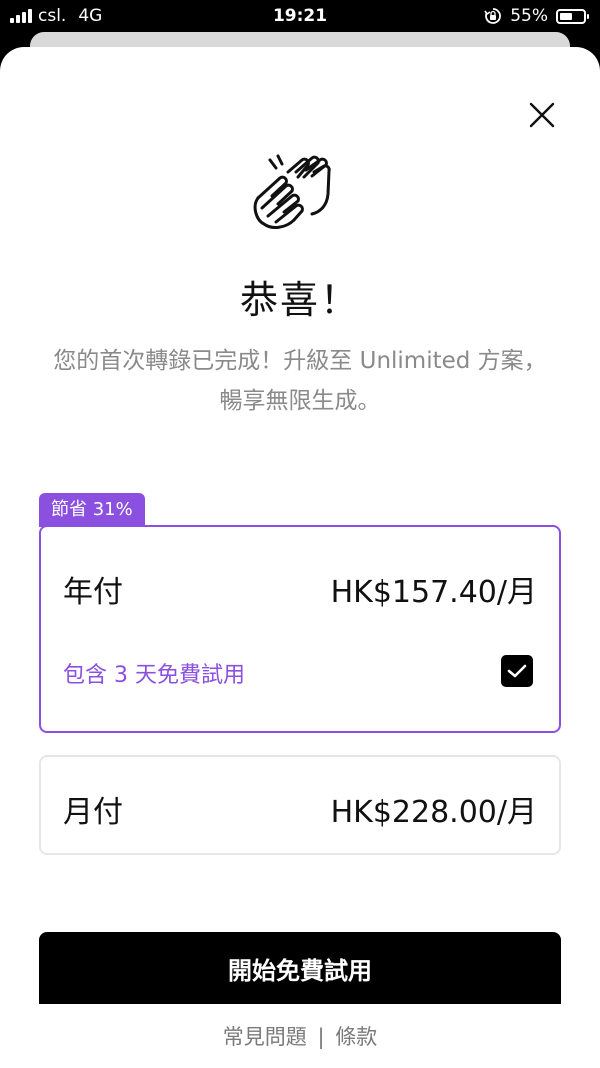 The image size is (600, 1068). I want to click on checkmark-icon, so click(517, 671).